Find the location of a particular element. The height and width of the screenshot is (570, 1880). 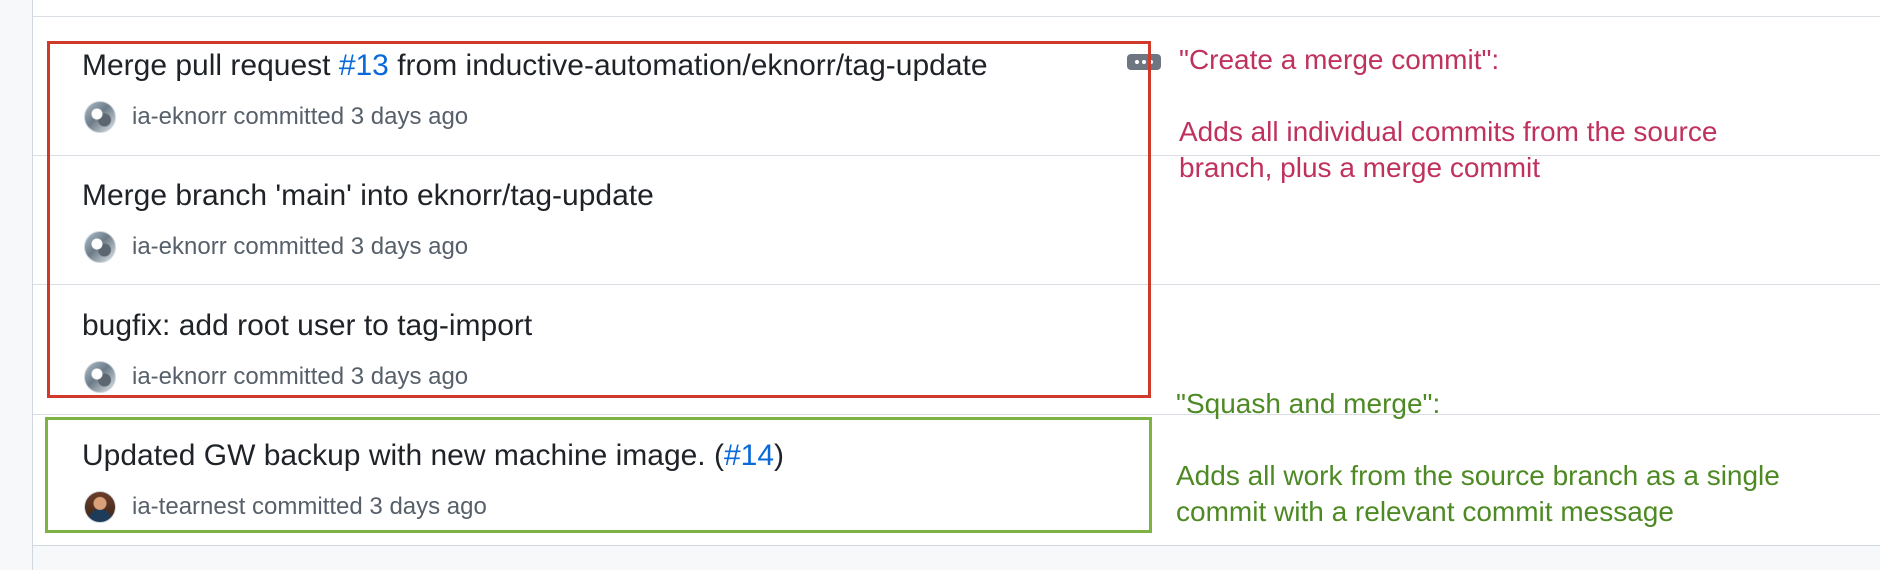

squash-merge-annotation-text: commit with a relevant commit message is located at coordinates (1425, 511).